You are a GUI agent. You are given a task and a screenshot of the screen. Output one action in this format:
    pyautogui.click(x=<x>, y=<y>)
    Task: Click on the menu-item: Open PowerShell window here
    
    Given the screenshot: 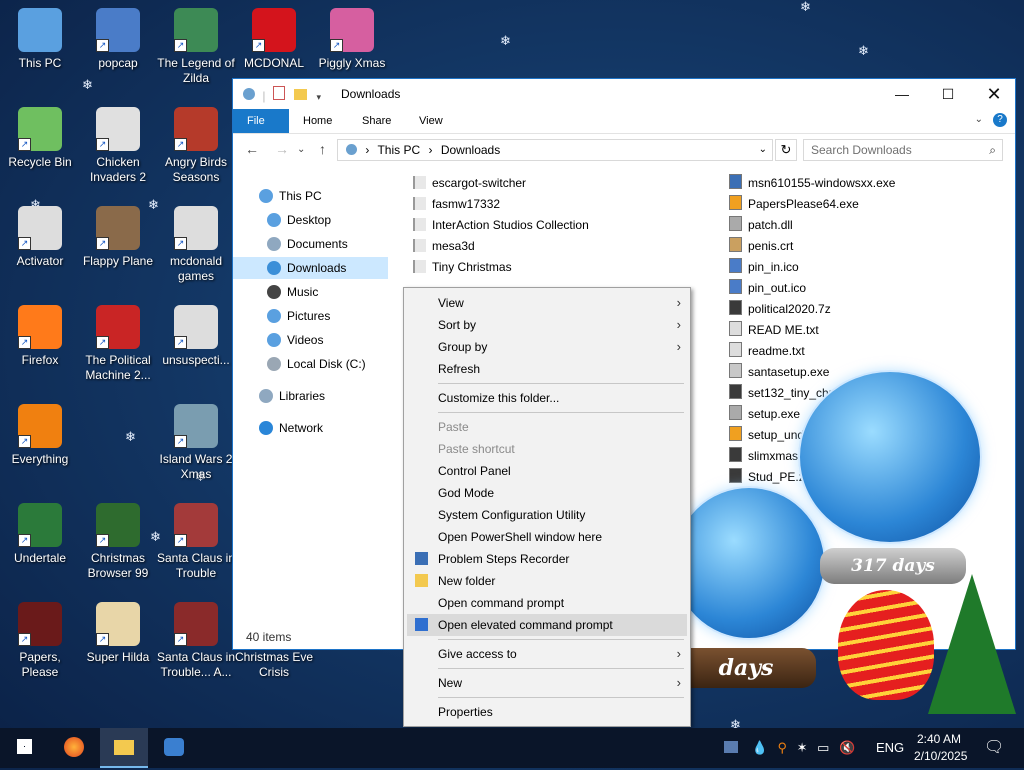 What is the action you would take?
    pyautogui.click(x=547, y=537)
    